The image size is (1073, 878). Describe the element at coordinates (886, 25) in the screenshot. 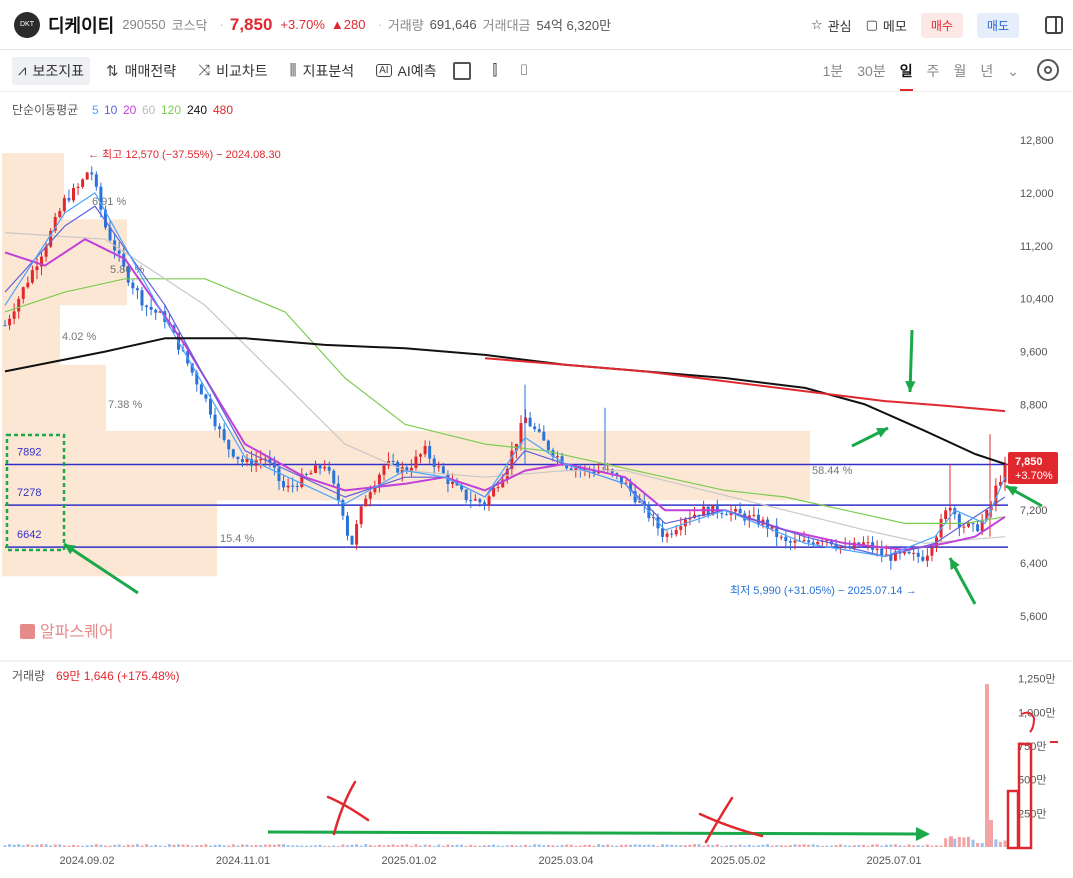

I see `memo-button: ▢ 메모` at that location.